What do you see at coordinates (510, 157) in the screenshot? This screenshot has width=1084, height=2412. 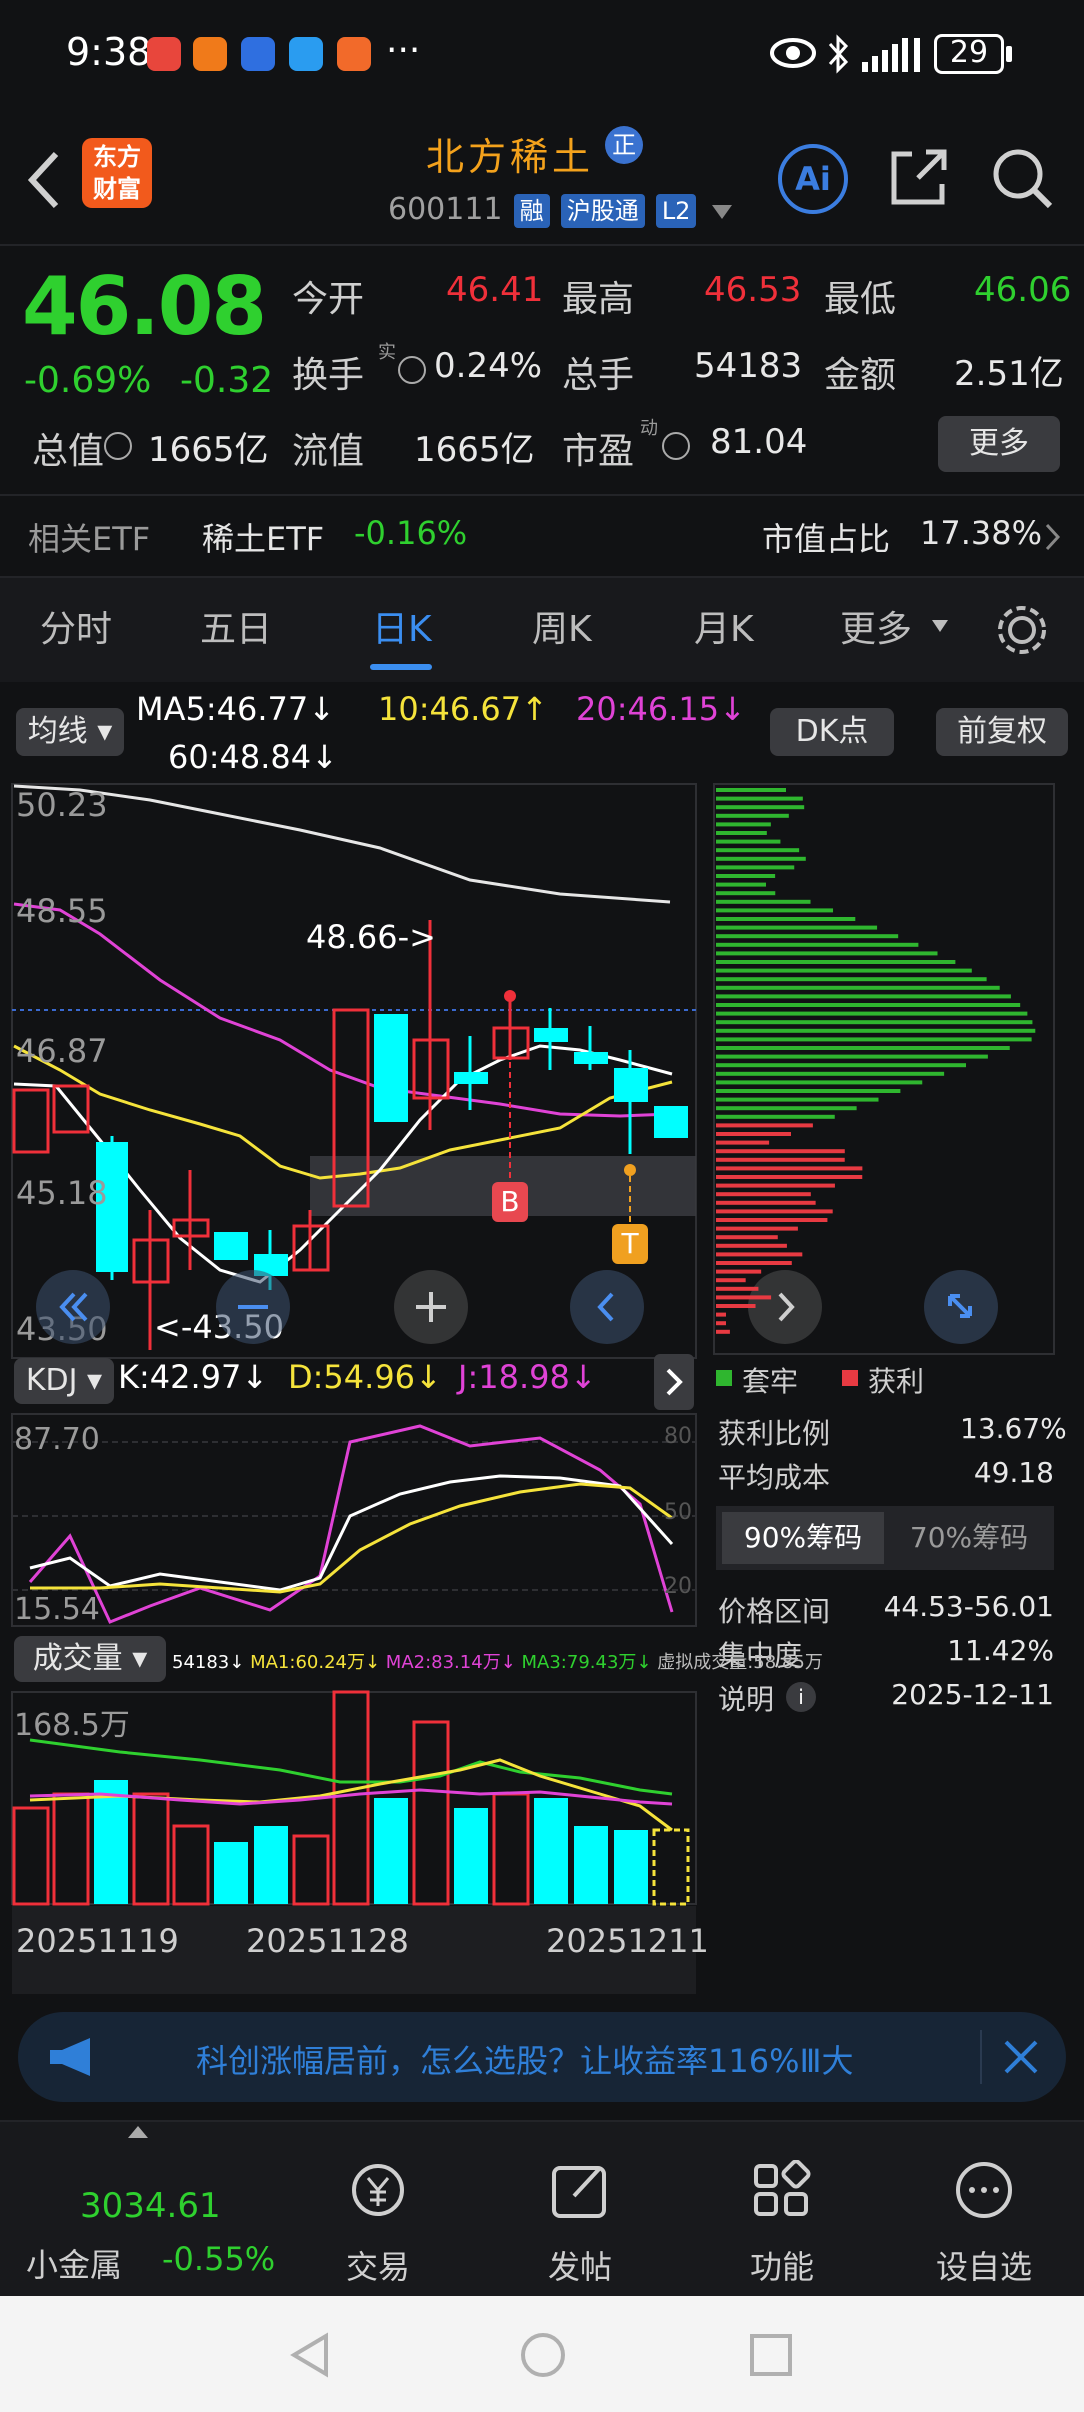 I see `stock-name: 北方稀土` at bounding box center [510, 157].